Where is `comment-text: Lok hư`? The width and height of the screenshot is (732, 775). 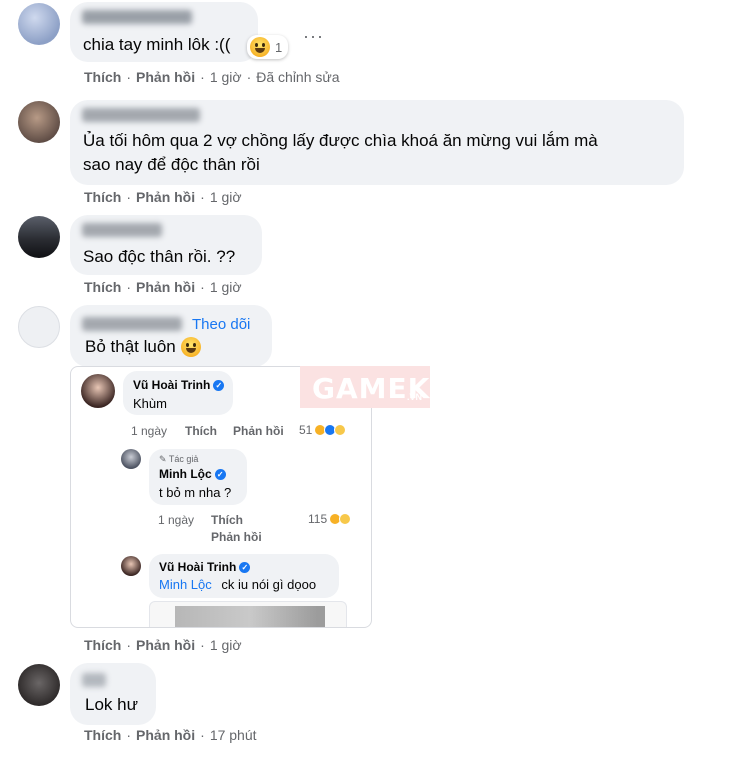 comment-text: Lok hư is located at coordinates (111, 704).